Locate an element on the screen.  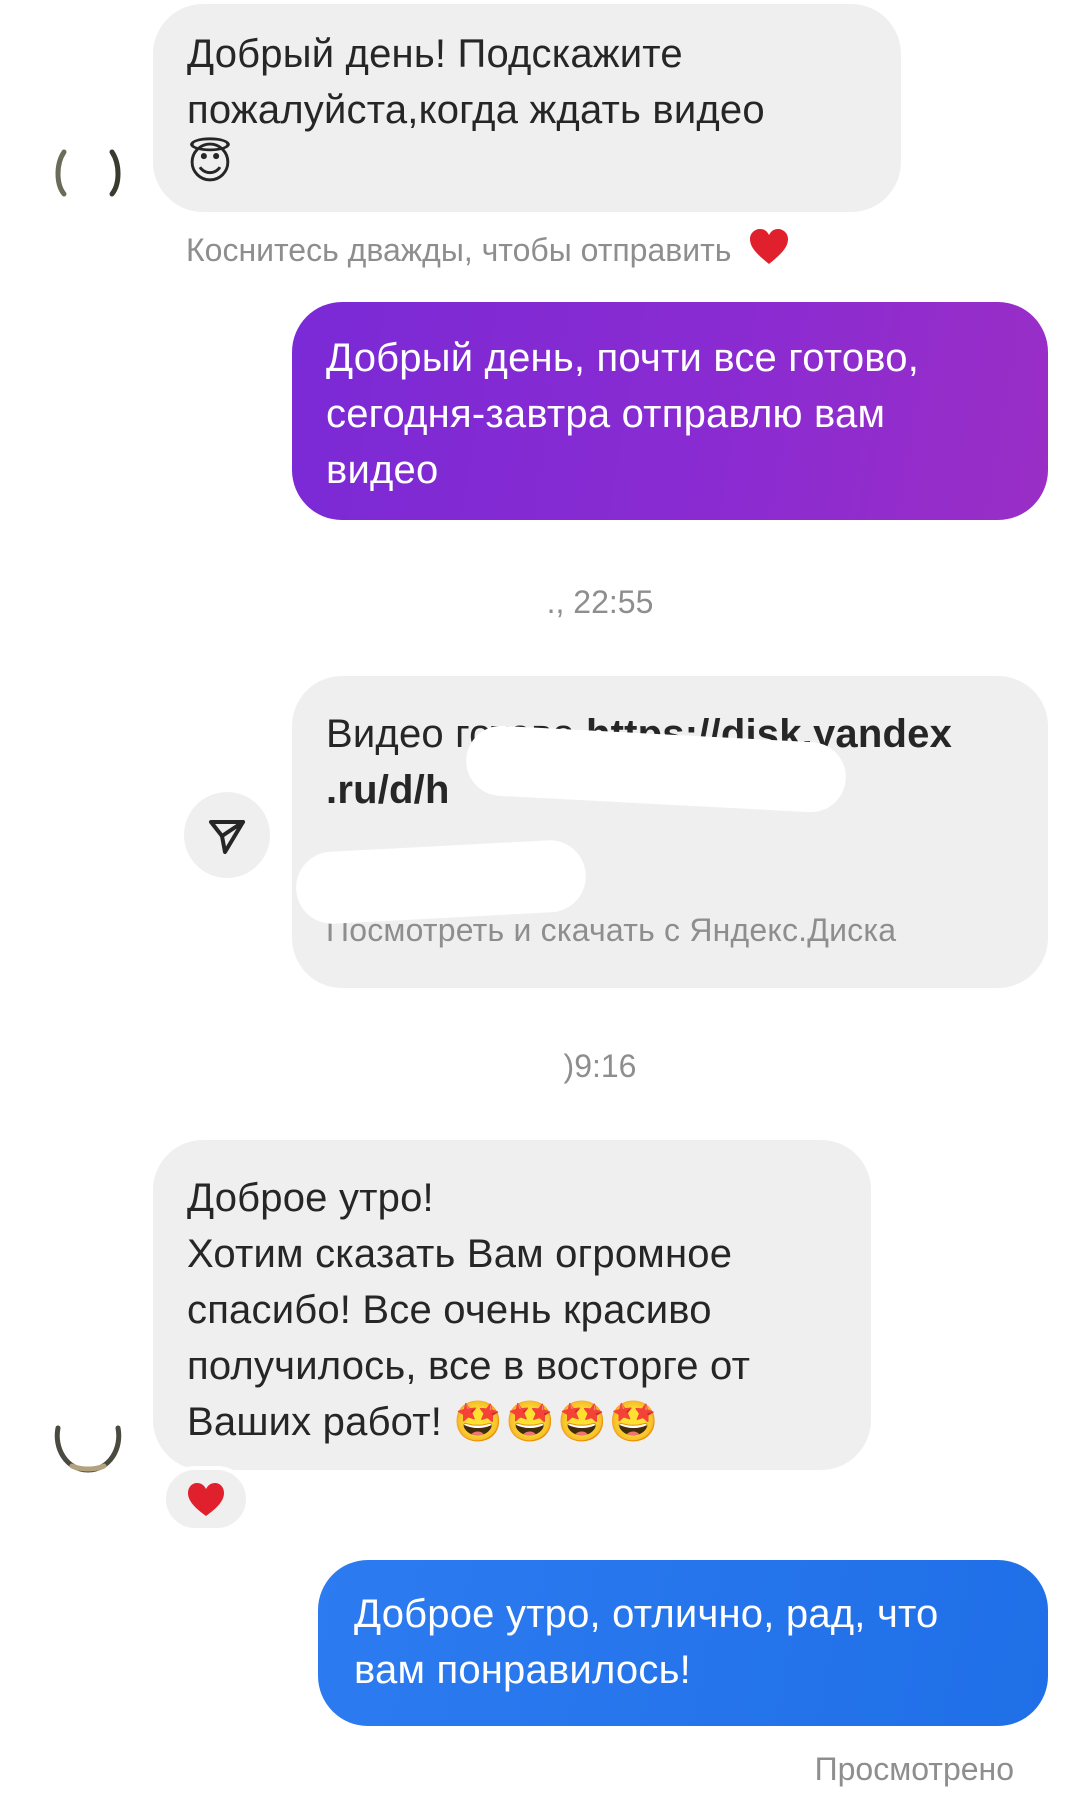
message-text-line: Добрый день, почти все готово, is located at coordinates (623, 358).